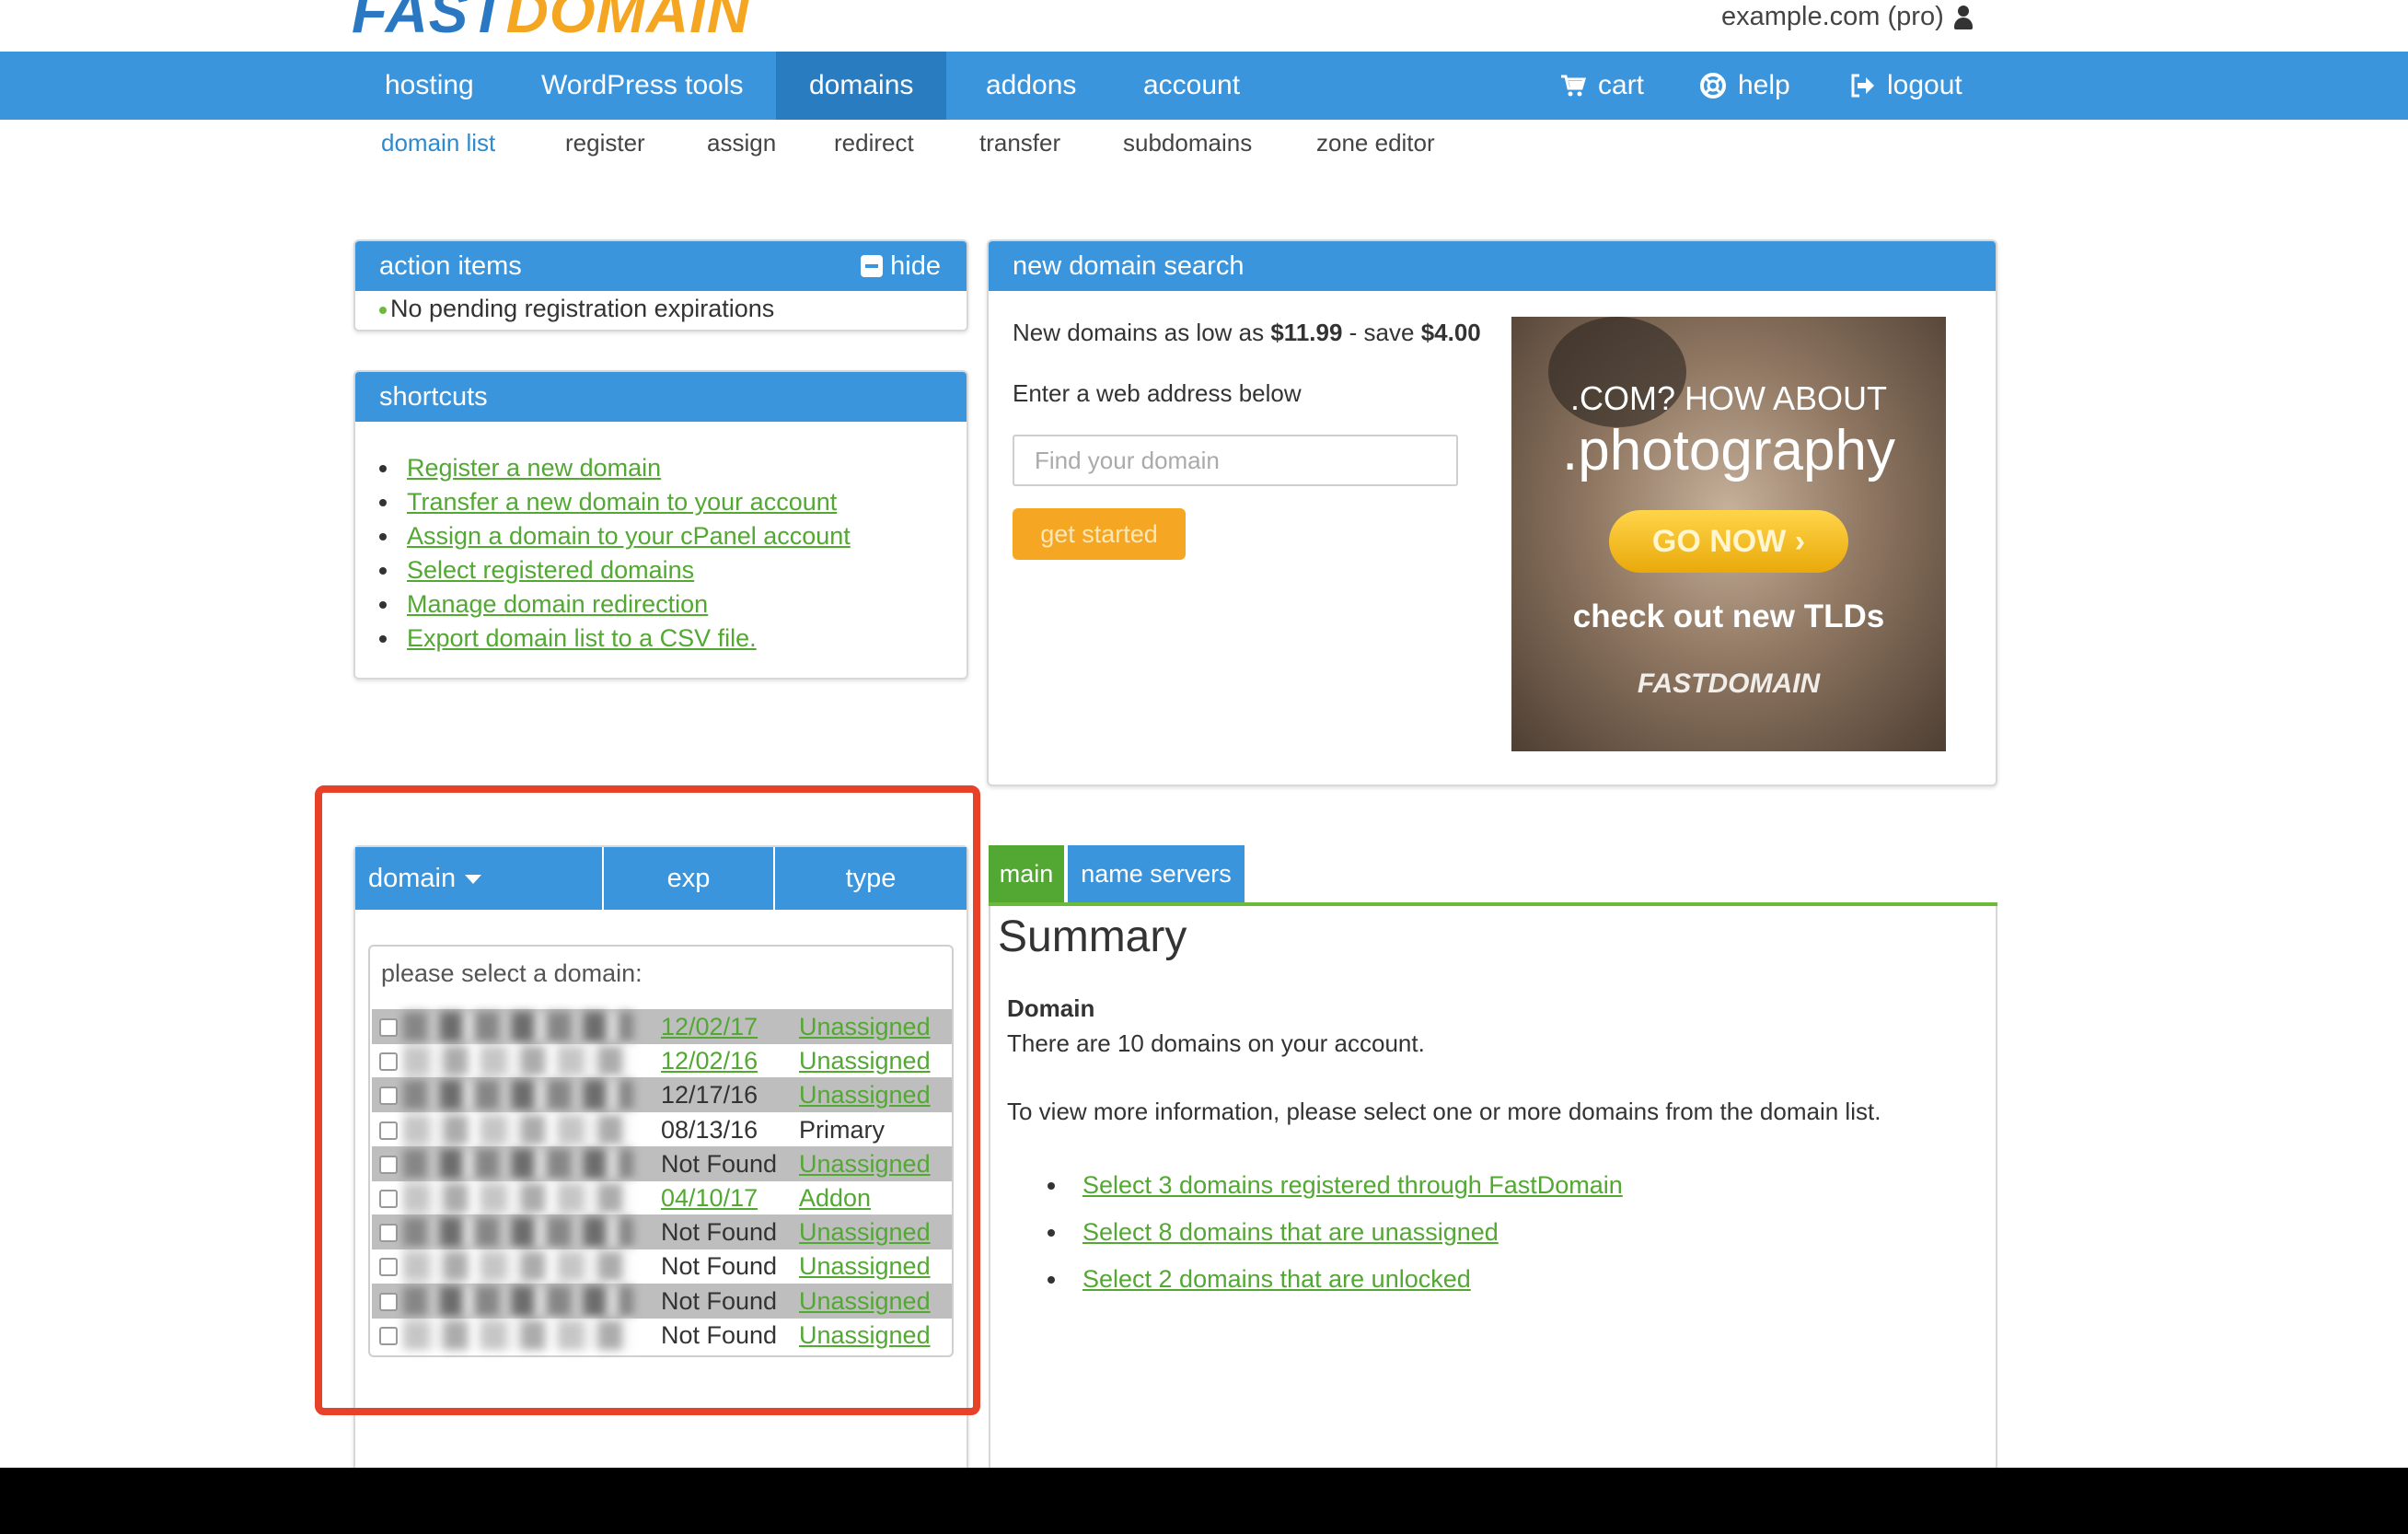 This screenshot has width=2408, height=1534. Describe the element at coordinates (872, 266) in the screenshot. I see `minus-icon` at that location.